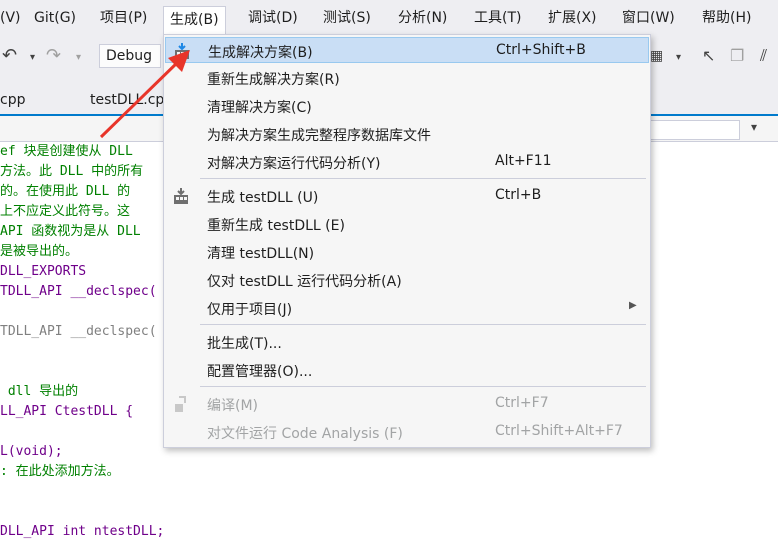 The height and width of the screenshot is (543, 778). I want to click on menu-item-shortcut: Ctrl+Shift+Alt+F7, so click(559, 431).